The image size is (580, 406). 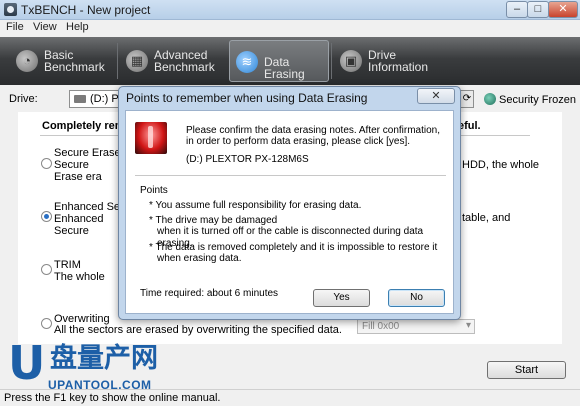 I want to click on radio-enhanced-secure-erase, so click(x=46, y=216).